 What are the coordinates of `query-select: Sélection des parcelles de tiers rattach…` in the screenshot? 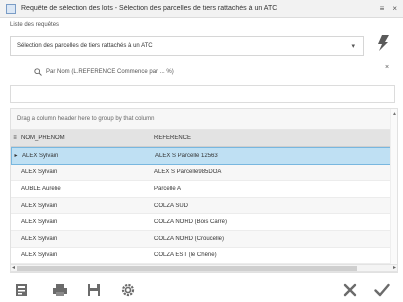 It's located at (187, 46).